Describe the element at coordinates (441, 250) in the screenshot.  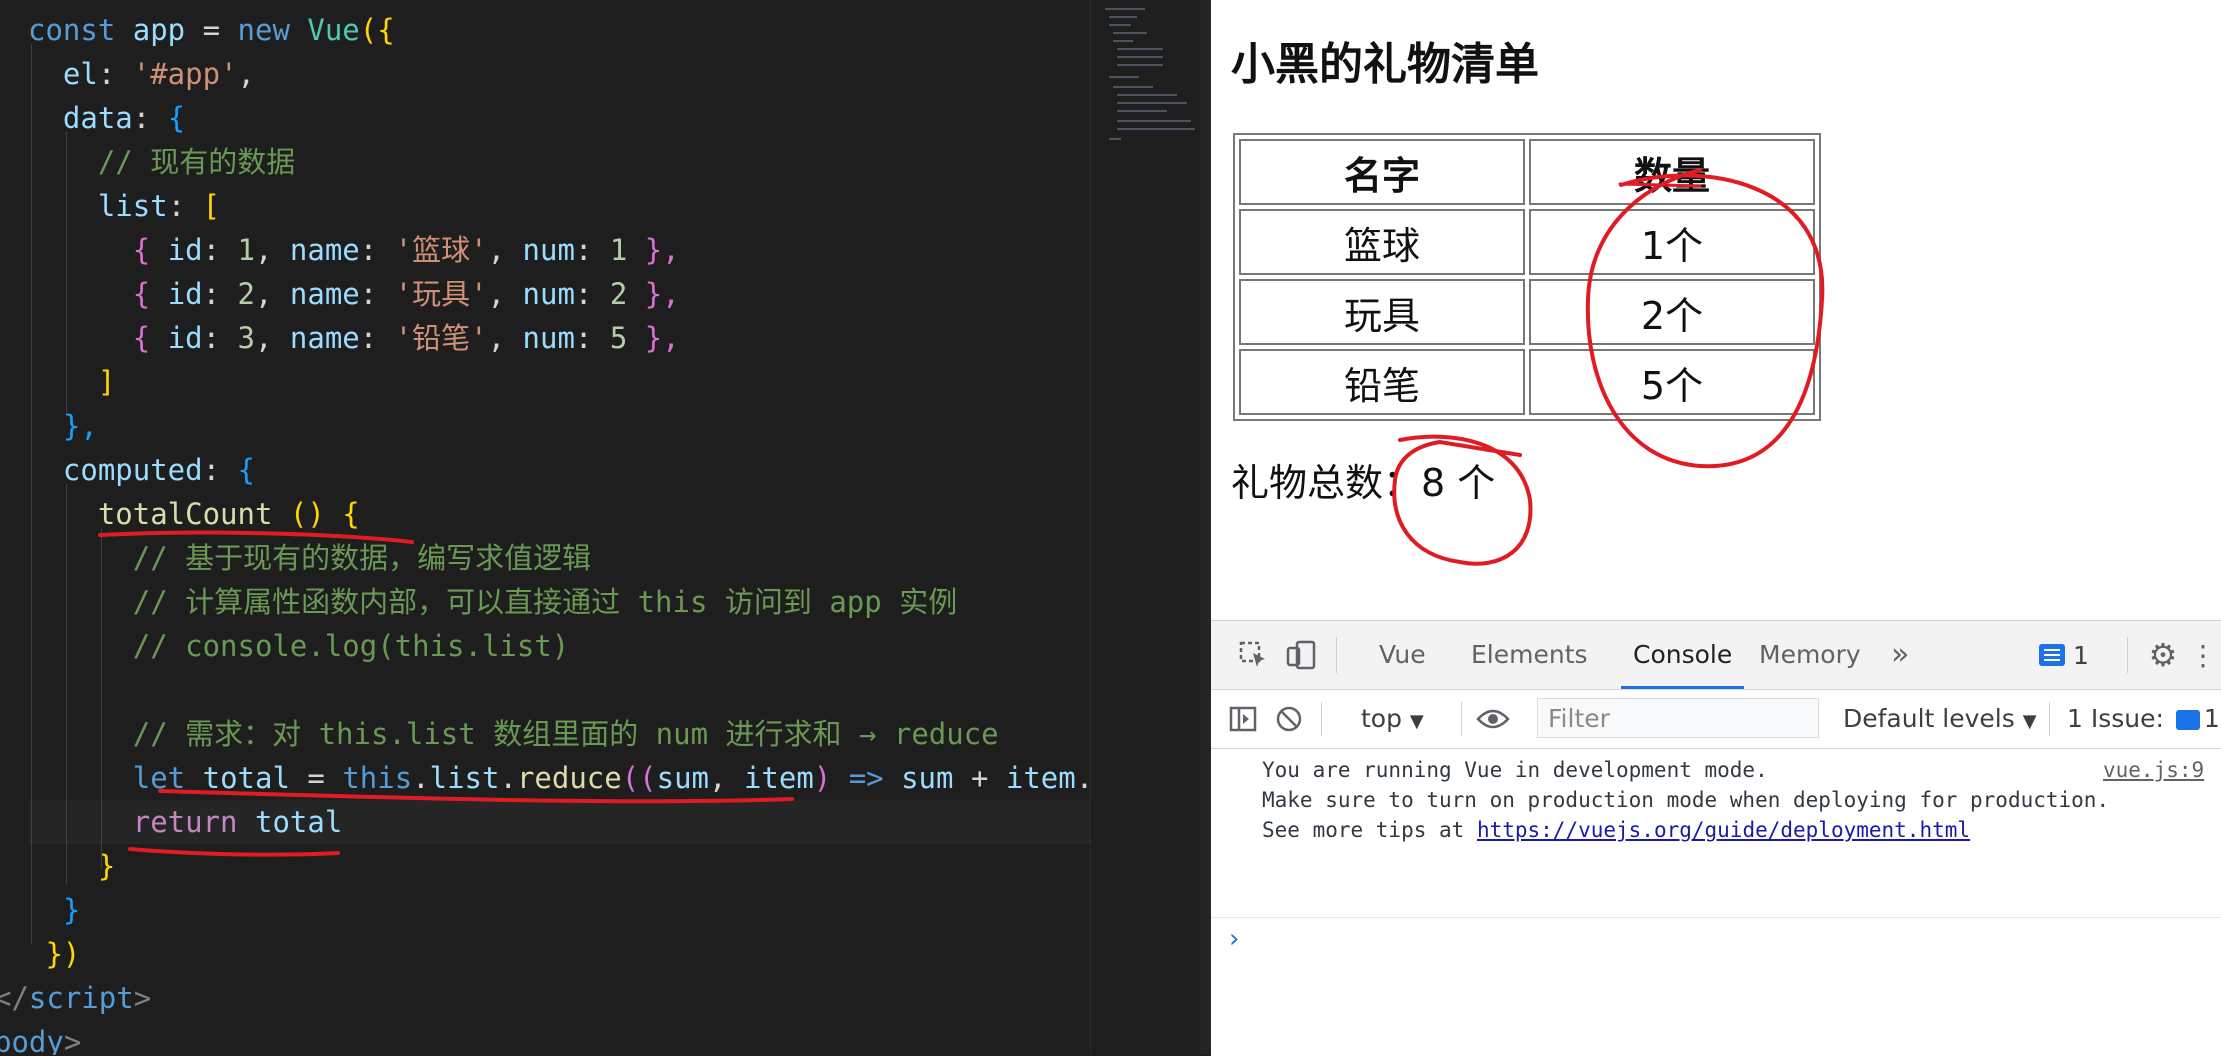
I see `code-token: '篮球'` at that location.